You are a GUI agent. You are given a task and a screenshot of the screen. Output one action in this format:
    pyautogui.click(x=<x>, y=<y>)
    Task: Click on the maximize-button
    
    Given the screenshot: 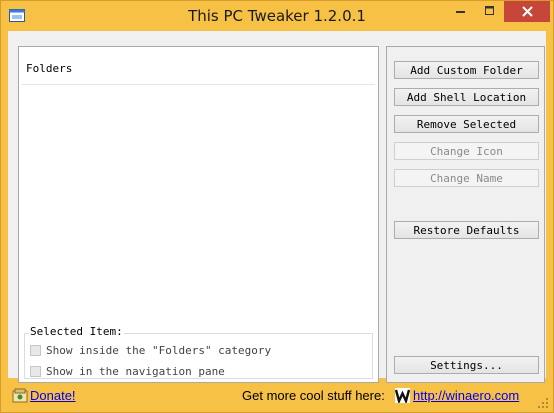 What is the action you would take?
    pyautogui.click(x=490, y=11)
    